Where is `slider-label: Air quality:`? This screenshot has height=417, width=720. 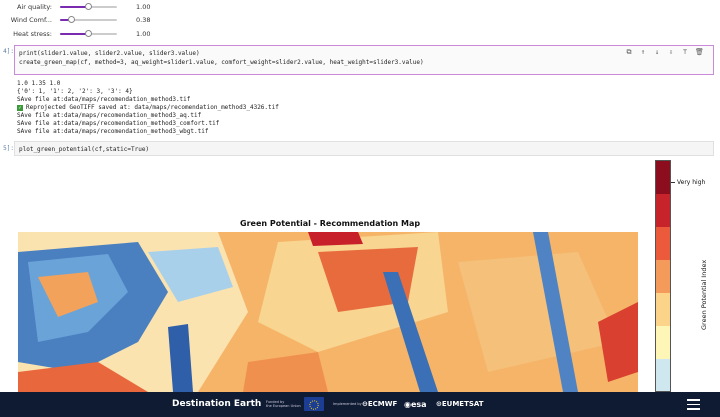 slider-label: Air quality: is located at coordinates (34, 7).